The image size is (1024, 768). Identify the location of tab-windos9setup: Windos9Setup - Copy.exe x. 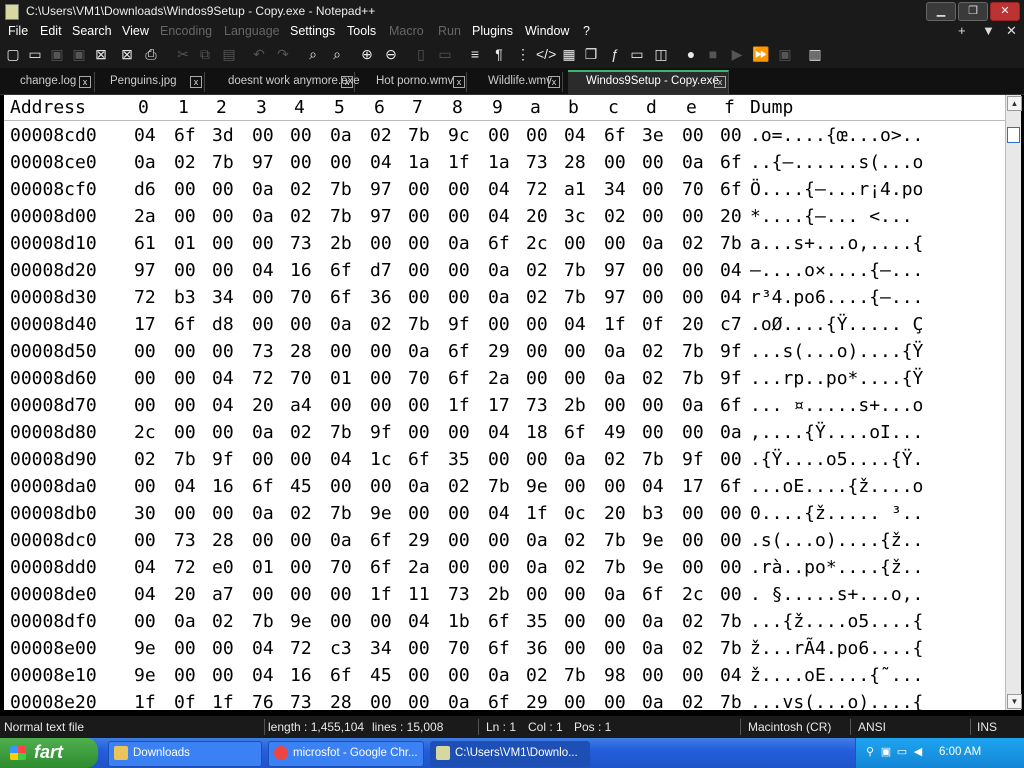
(648, 82).